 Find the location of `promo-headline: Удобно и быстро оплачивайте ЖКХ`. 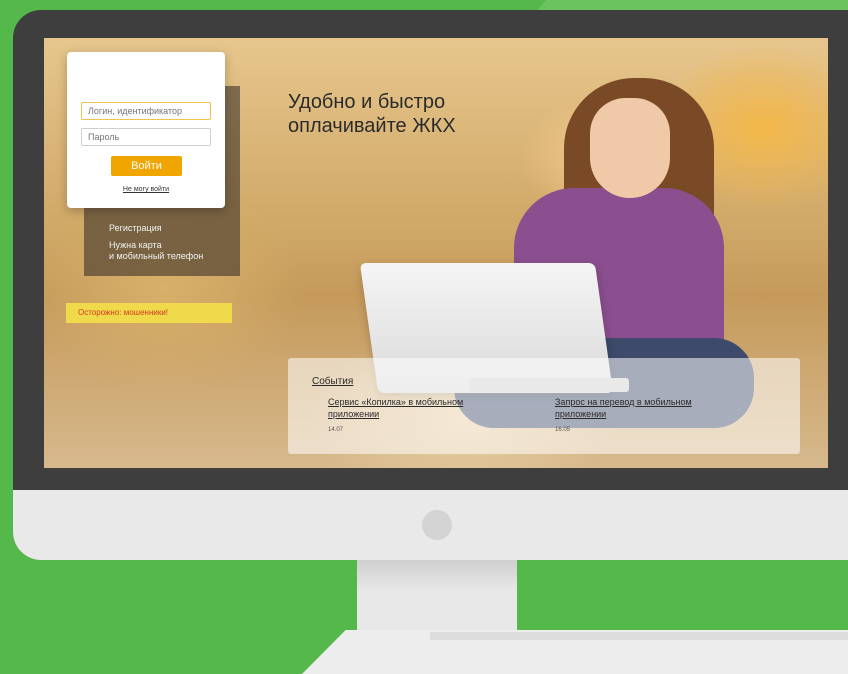

promo-headline: Удобно и быстро оплачивайте ЖКХ is located at coordinates (372, 114).